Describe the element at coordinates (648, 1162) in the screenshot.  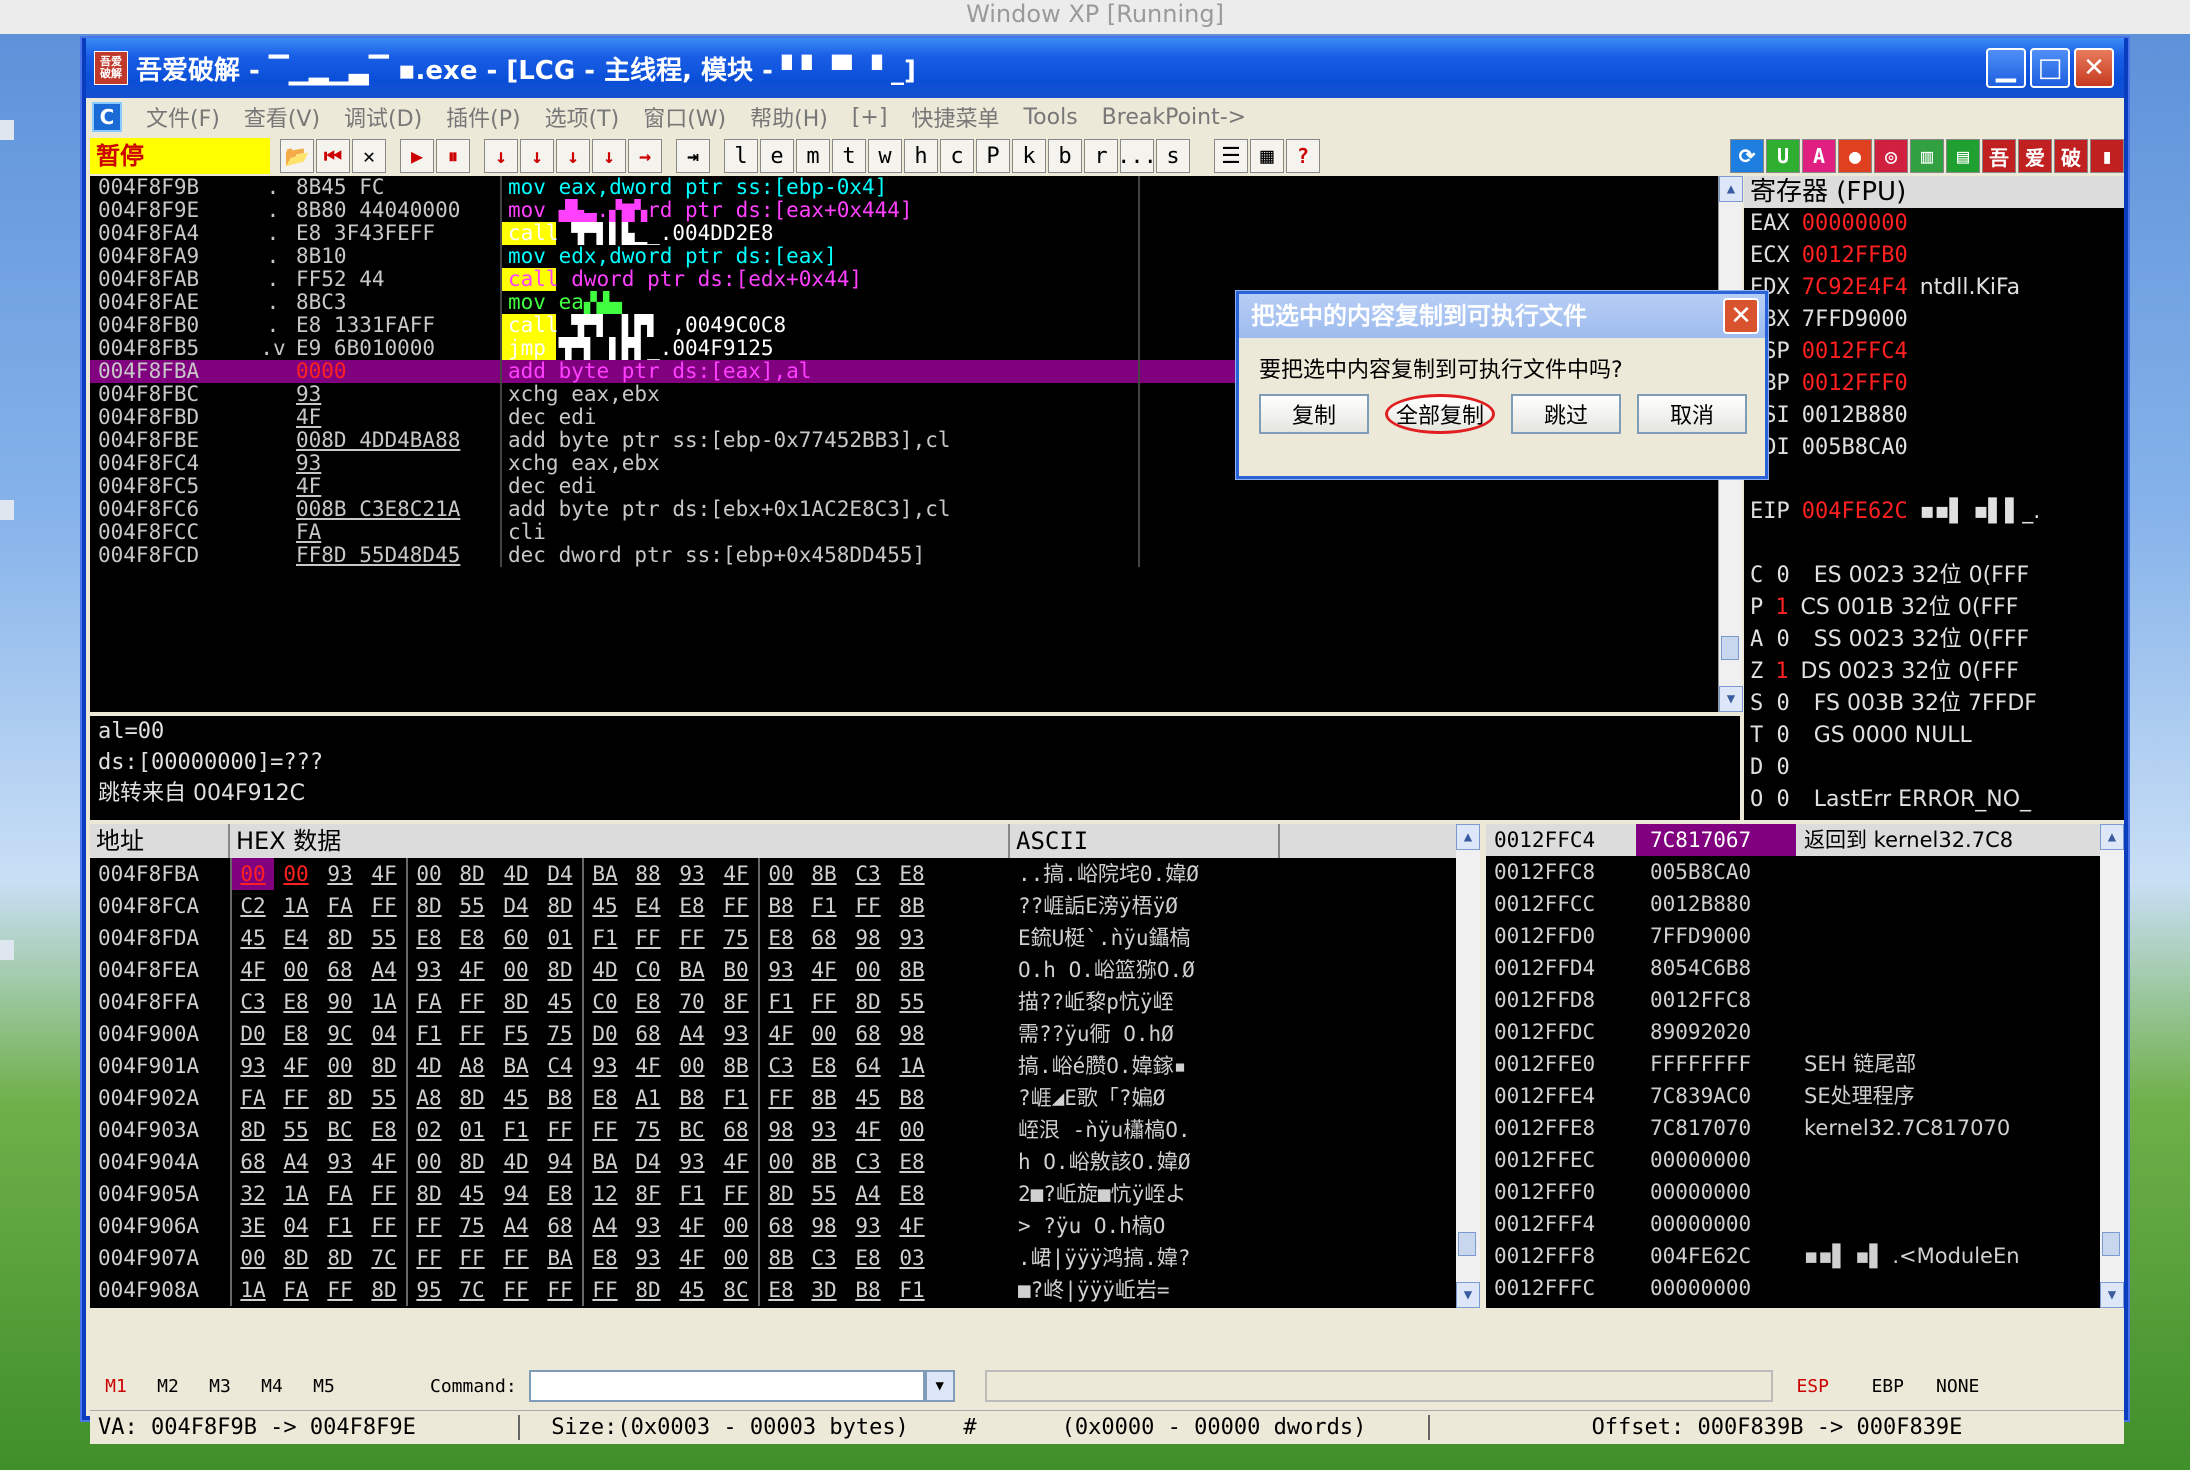
I see `dump-byte: D4` at that location.